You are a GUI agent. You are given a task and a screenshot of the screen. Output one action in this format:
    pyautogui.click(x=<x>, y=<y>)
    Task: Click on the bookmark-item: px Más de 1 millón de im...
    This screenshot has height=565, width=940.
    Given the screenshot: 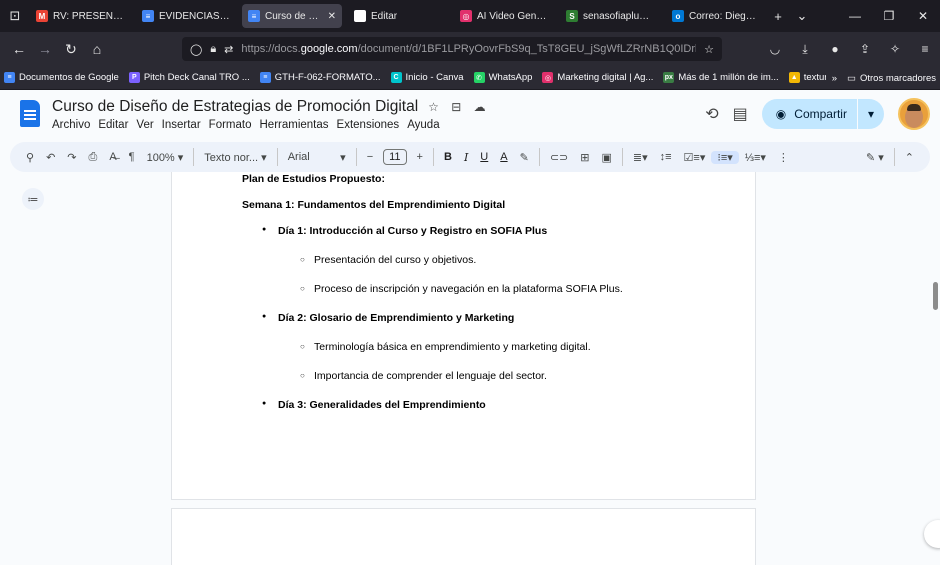 What is the action you would take?
    pyautogui.click(x=721, y=77)
    